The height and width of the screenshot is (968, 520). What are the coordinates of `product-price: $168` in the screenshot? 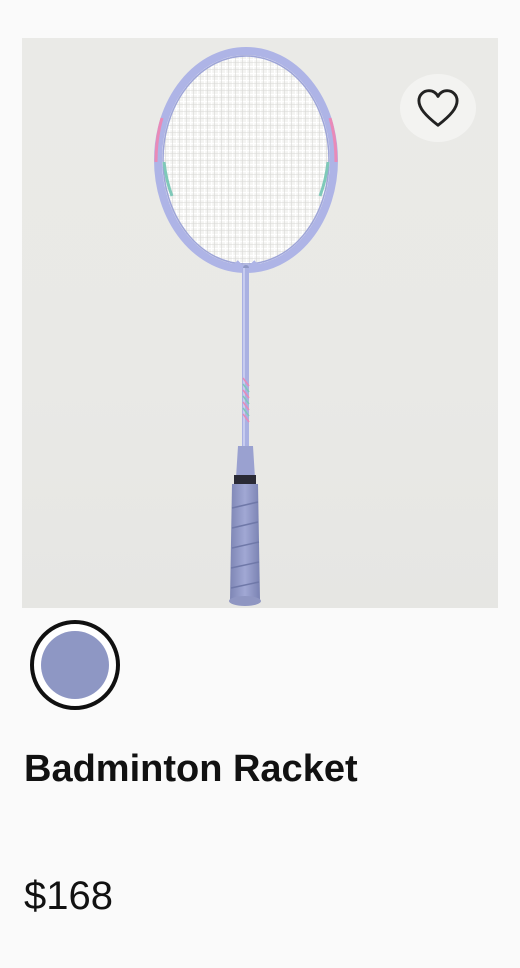 It's located at (68, 896).